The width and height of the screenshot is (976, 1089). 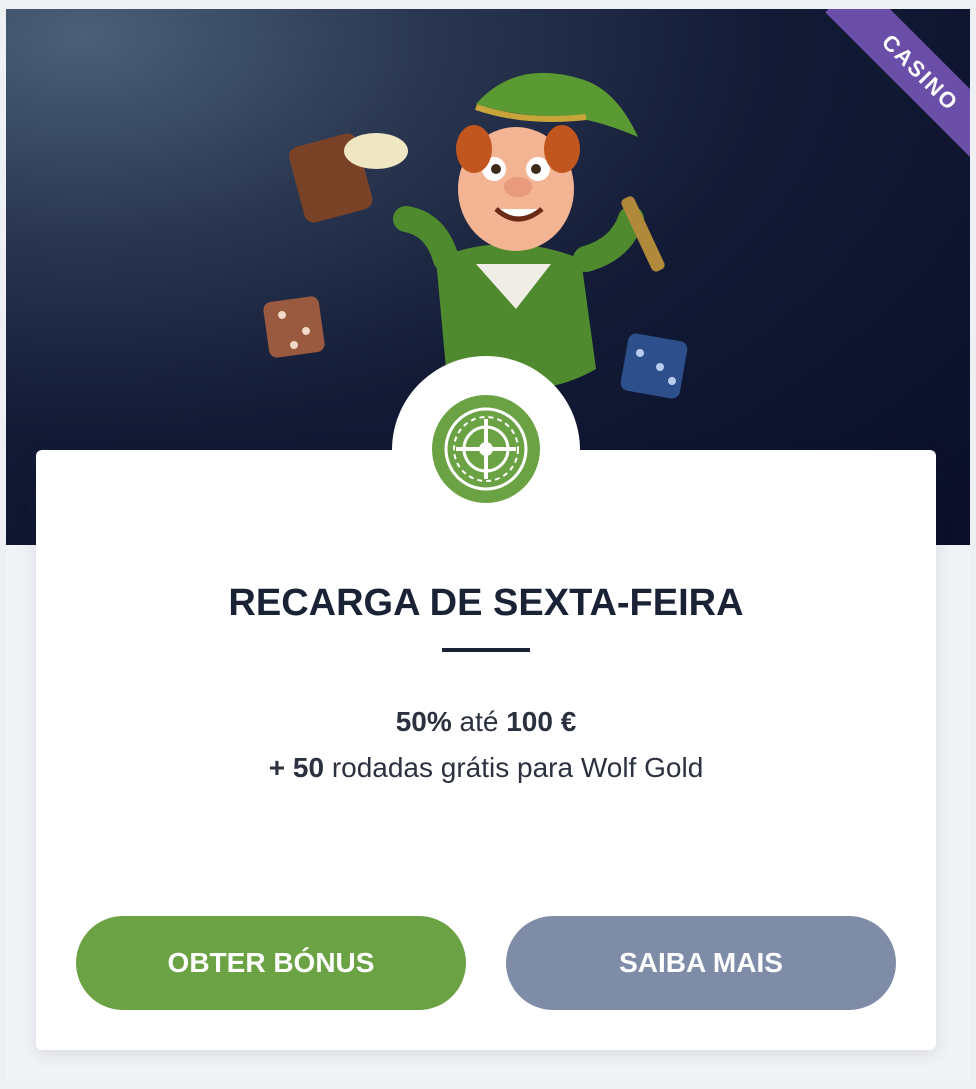 What do you see at coordinates (479, 721) in the screenshot?
I see `offer-up-to: até` at bounding box center [479, 721].